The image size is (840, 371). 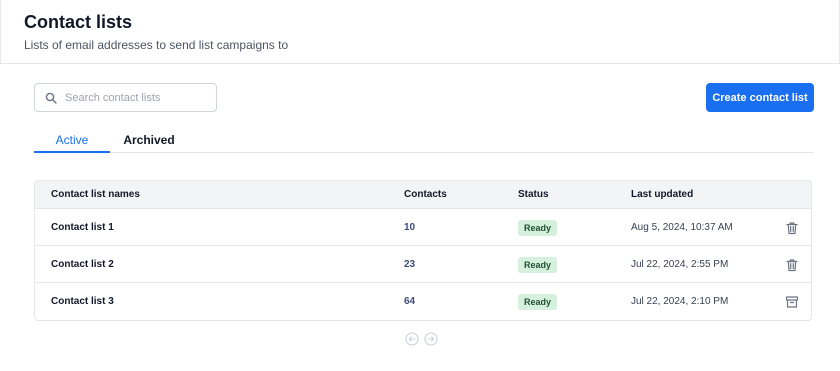 What do you see at coordinates (82, 227) in the screenshot?
I see `contact-list-name: Contact list 1` at bounding box center [82, 227].